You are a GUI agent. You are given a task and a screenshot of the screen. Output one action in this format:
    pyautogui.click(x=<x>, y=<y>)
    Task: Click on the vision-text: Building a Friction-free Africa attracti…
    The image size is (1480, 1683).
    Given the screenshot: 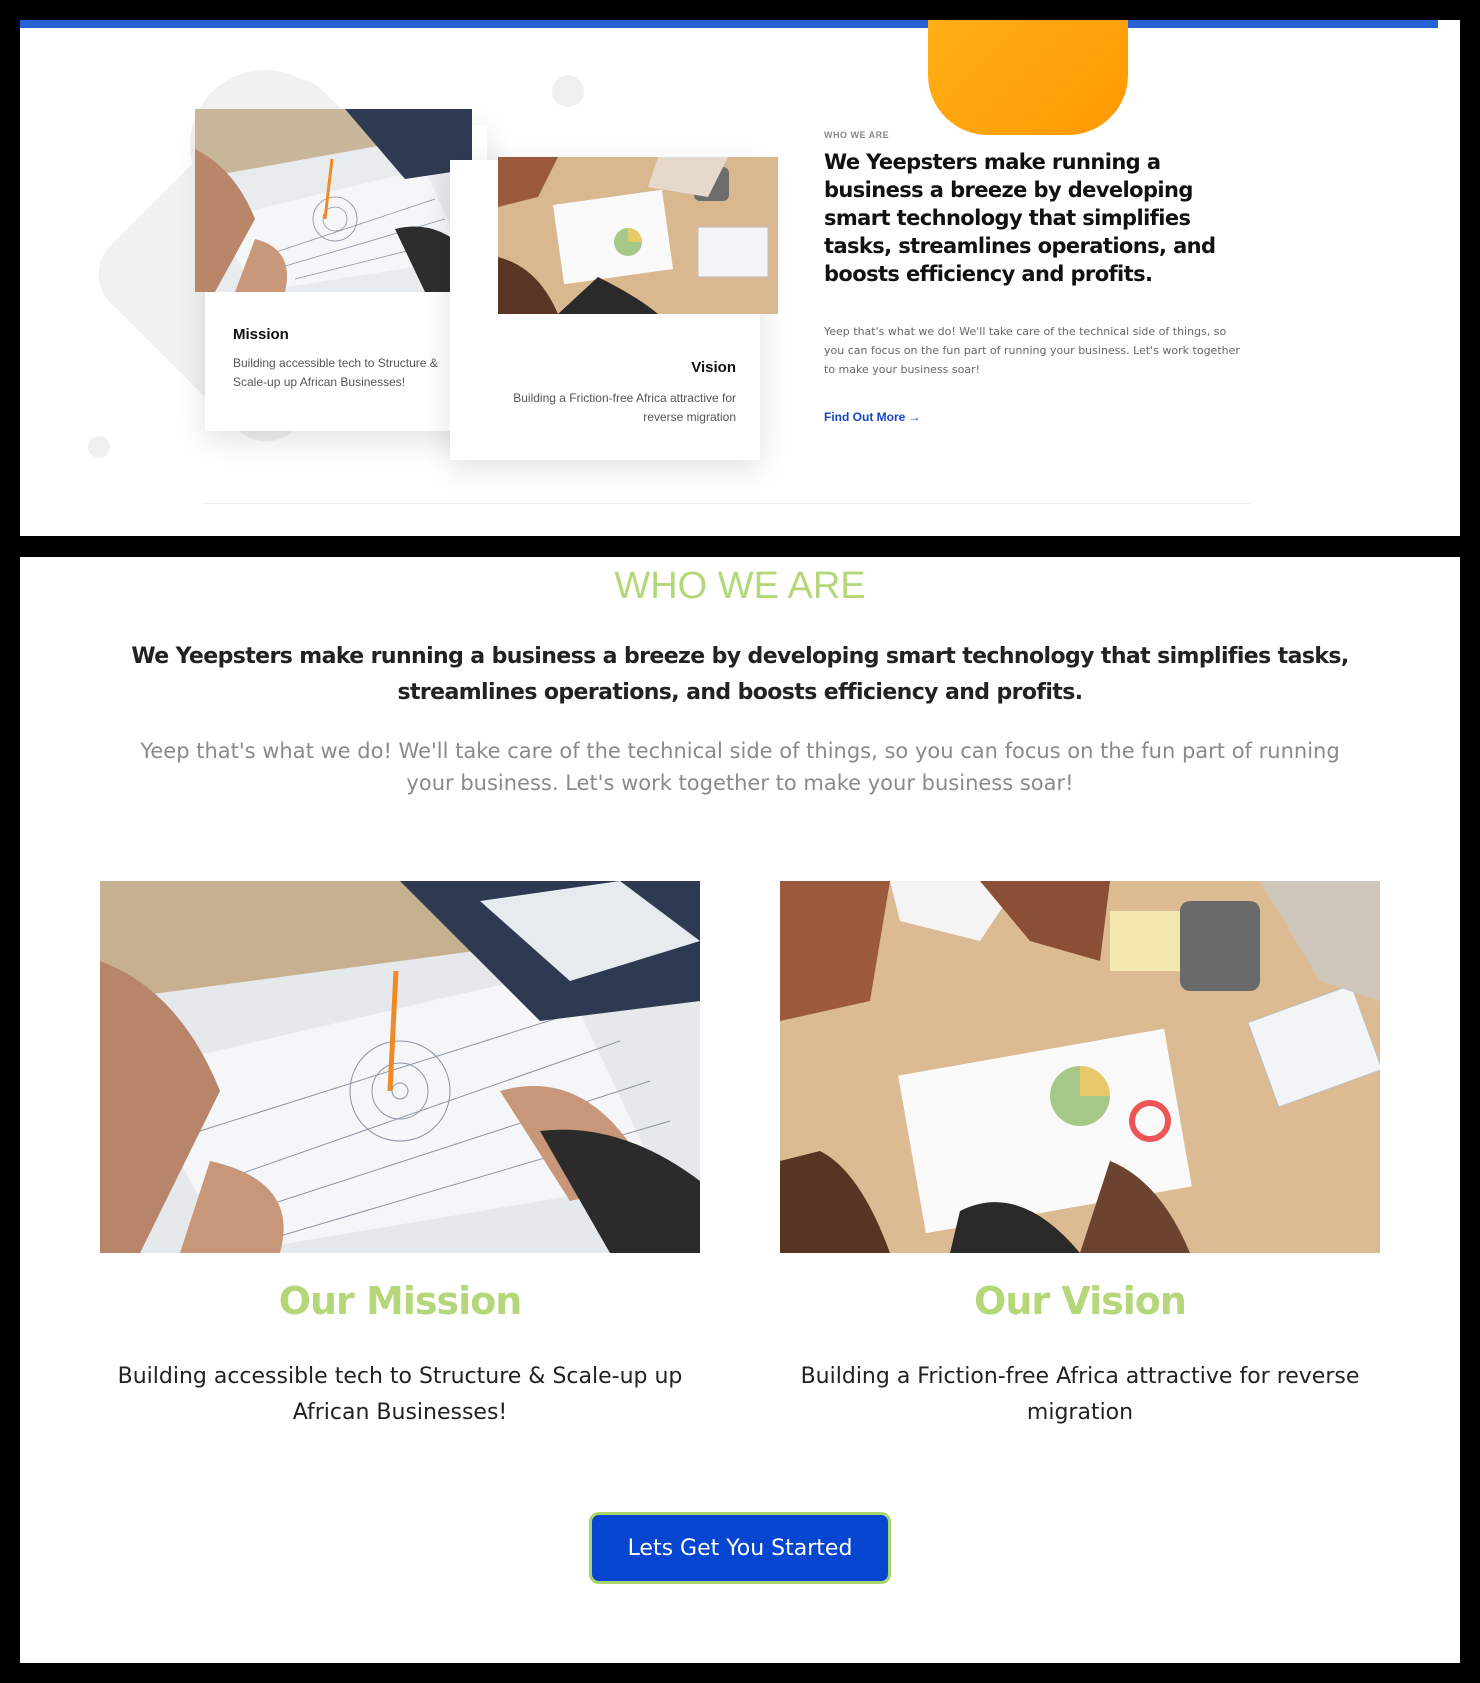 What is the action you would take?
    pyautogui.click(x=1080, y=1394)
    